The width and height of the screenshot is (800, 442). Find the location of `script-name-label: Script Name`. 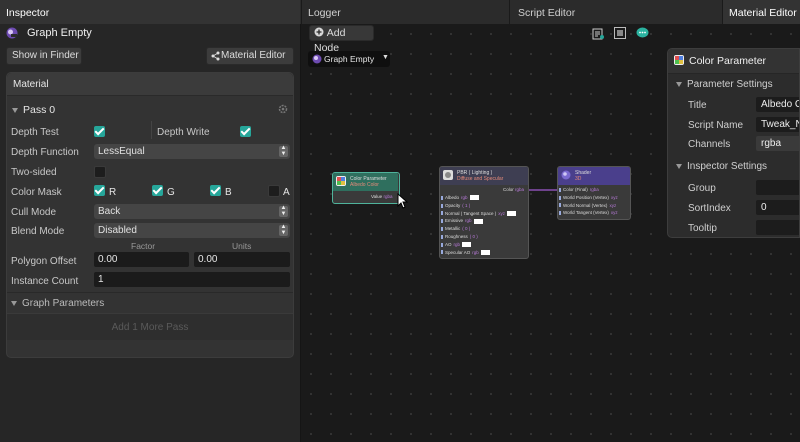

script-name-label: Script Name is located at coordinates (716, 125).